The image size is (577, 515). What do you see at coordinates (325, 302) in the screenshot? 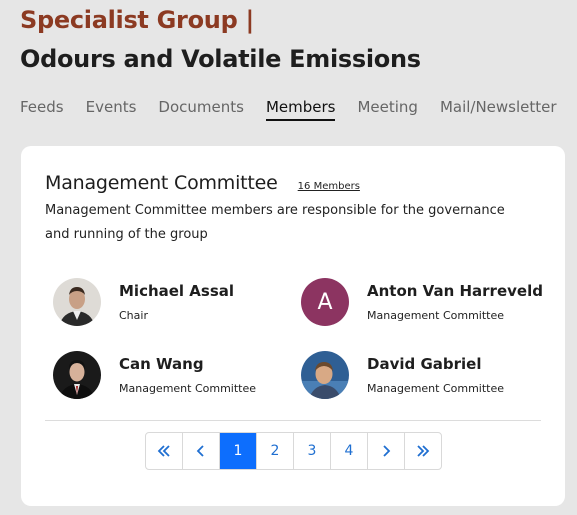
I see `avatar-initial: A` at bounding box center [325, 302].